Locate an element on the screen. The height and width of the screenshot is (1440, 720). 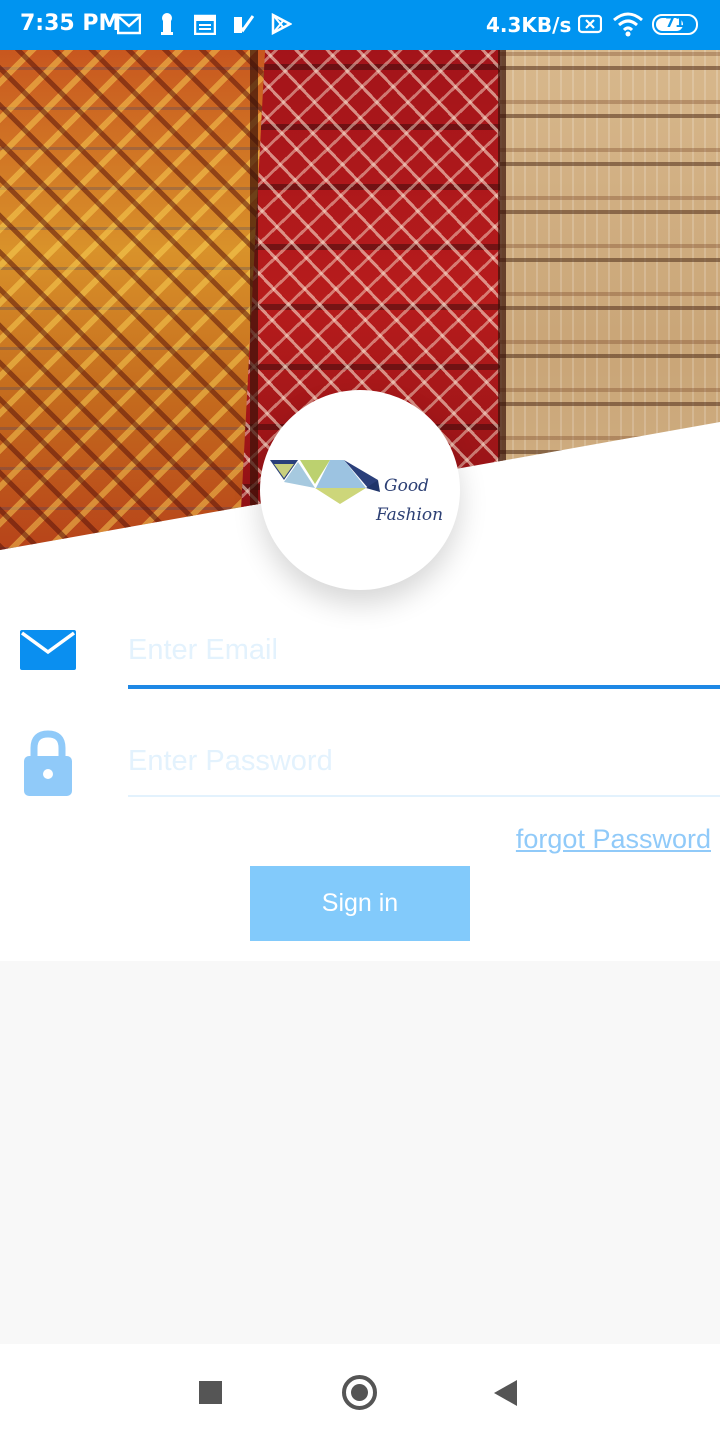
notification-icons is located at coordinates (205, 24).